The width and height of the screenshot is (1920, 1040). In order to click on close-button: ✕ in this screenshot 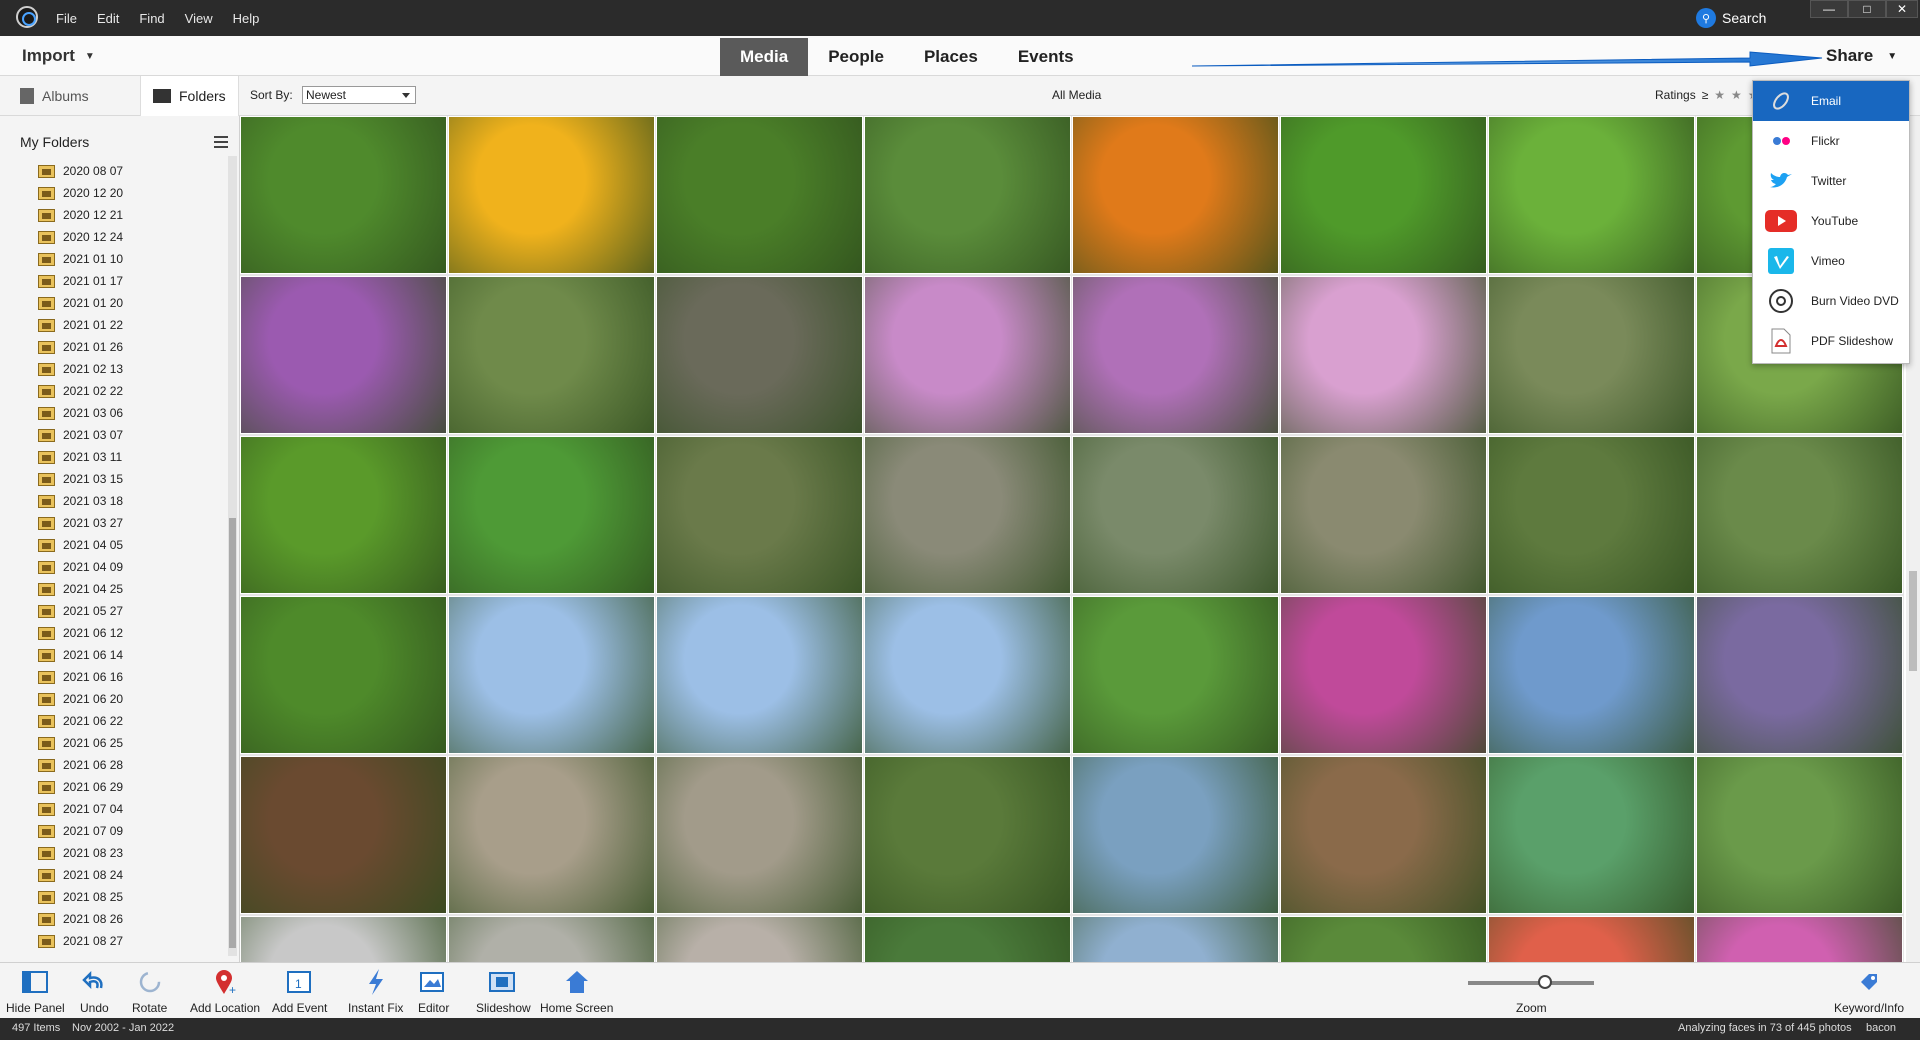, I will do `click(1902, 9)`.